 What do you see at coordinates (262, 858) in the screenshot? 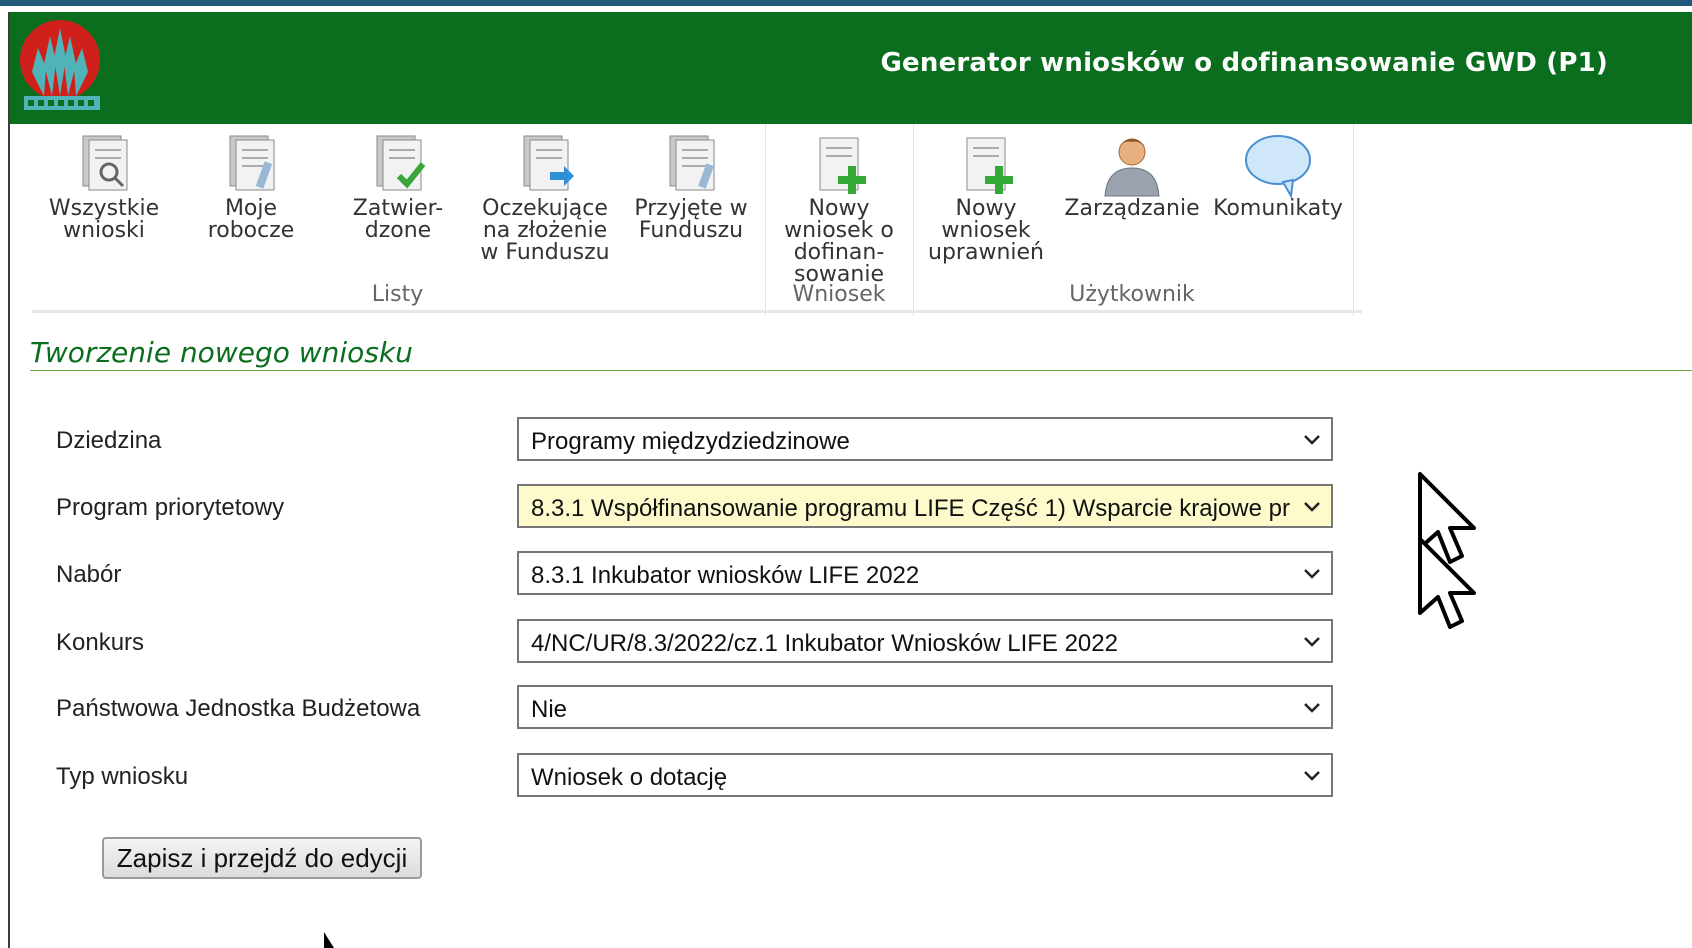
I see `save-and-edit-button: Zapisz i przejdź do edycji` at bounding box center [262, 858].